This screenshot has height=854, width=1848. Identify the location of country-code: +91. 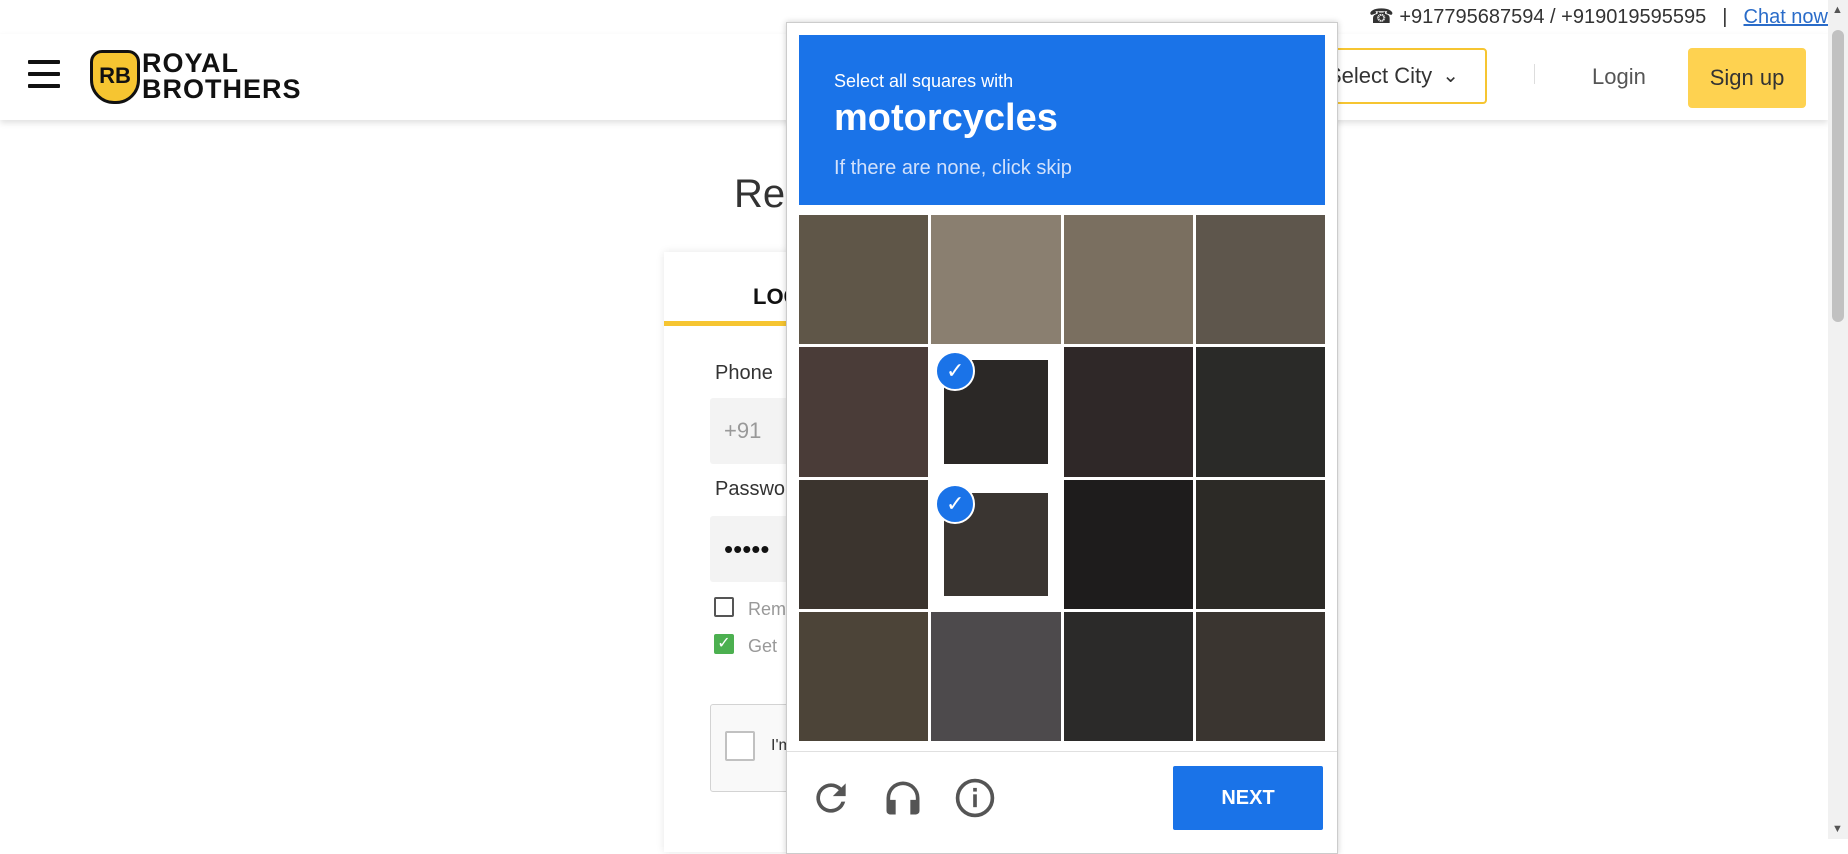
(743, 430).